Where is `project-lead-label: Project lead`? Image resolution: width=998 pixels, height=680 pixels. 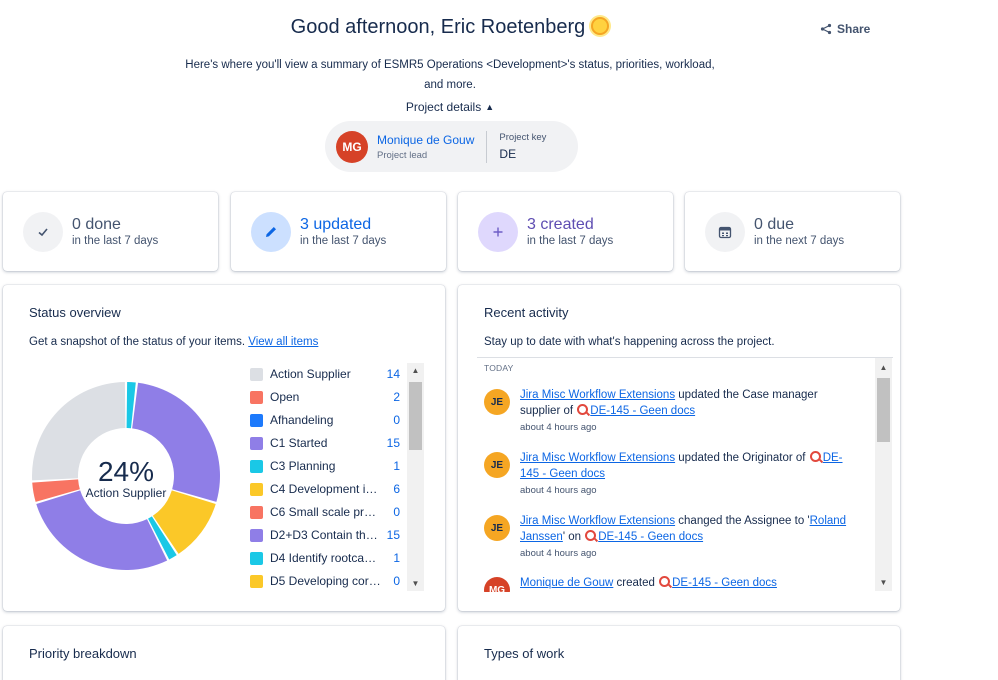
project-lead-label: Project lead is located at coordinates (402, 155).